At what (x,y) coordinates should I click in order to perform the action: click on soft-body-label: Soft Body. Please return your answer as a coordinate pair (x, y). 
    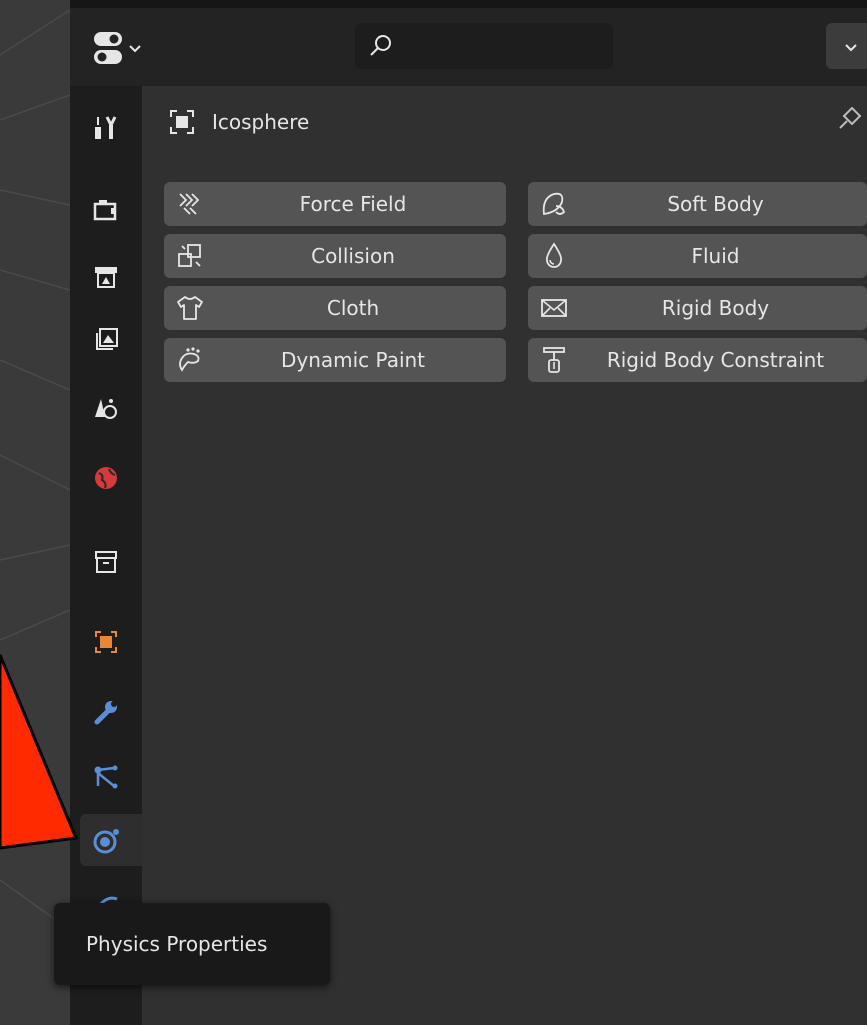
    Looking at the image, I should click on (715, 204).